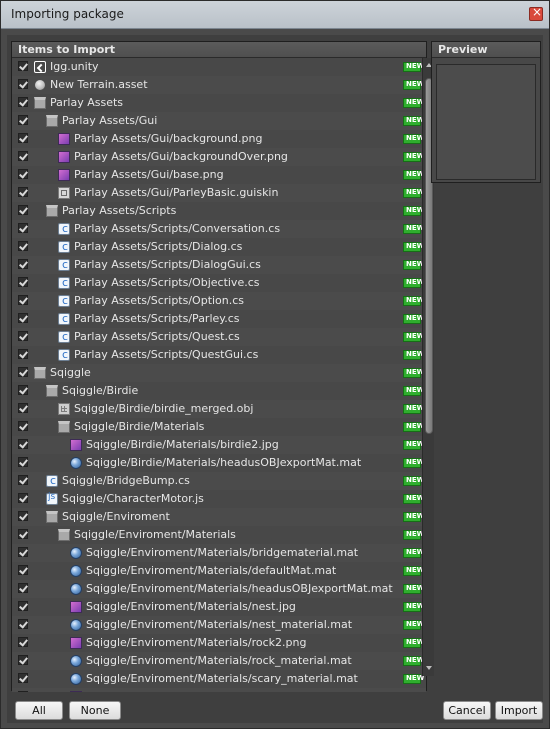  I want to click on item-label: Sqiggle/Birdie/Materials, so click(139, 426).